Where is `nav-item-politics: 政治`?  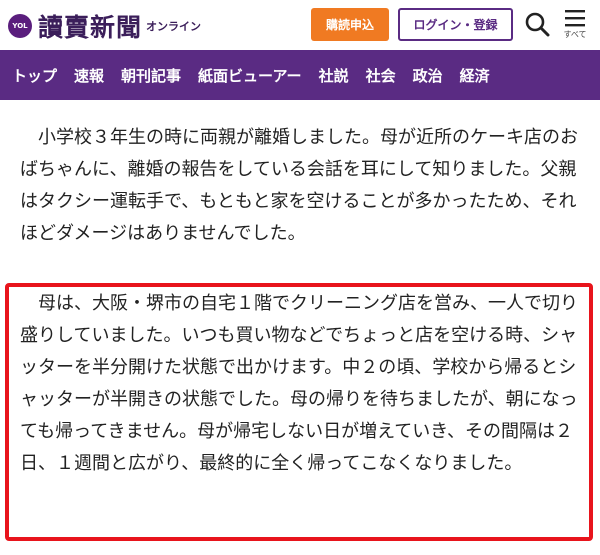
nav-item-politics: 政治 is located at coordinates (428, 75).